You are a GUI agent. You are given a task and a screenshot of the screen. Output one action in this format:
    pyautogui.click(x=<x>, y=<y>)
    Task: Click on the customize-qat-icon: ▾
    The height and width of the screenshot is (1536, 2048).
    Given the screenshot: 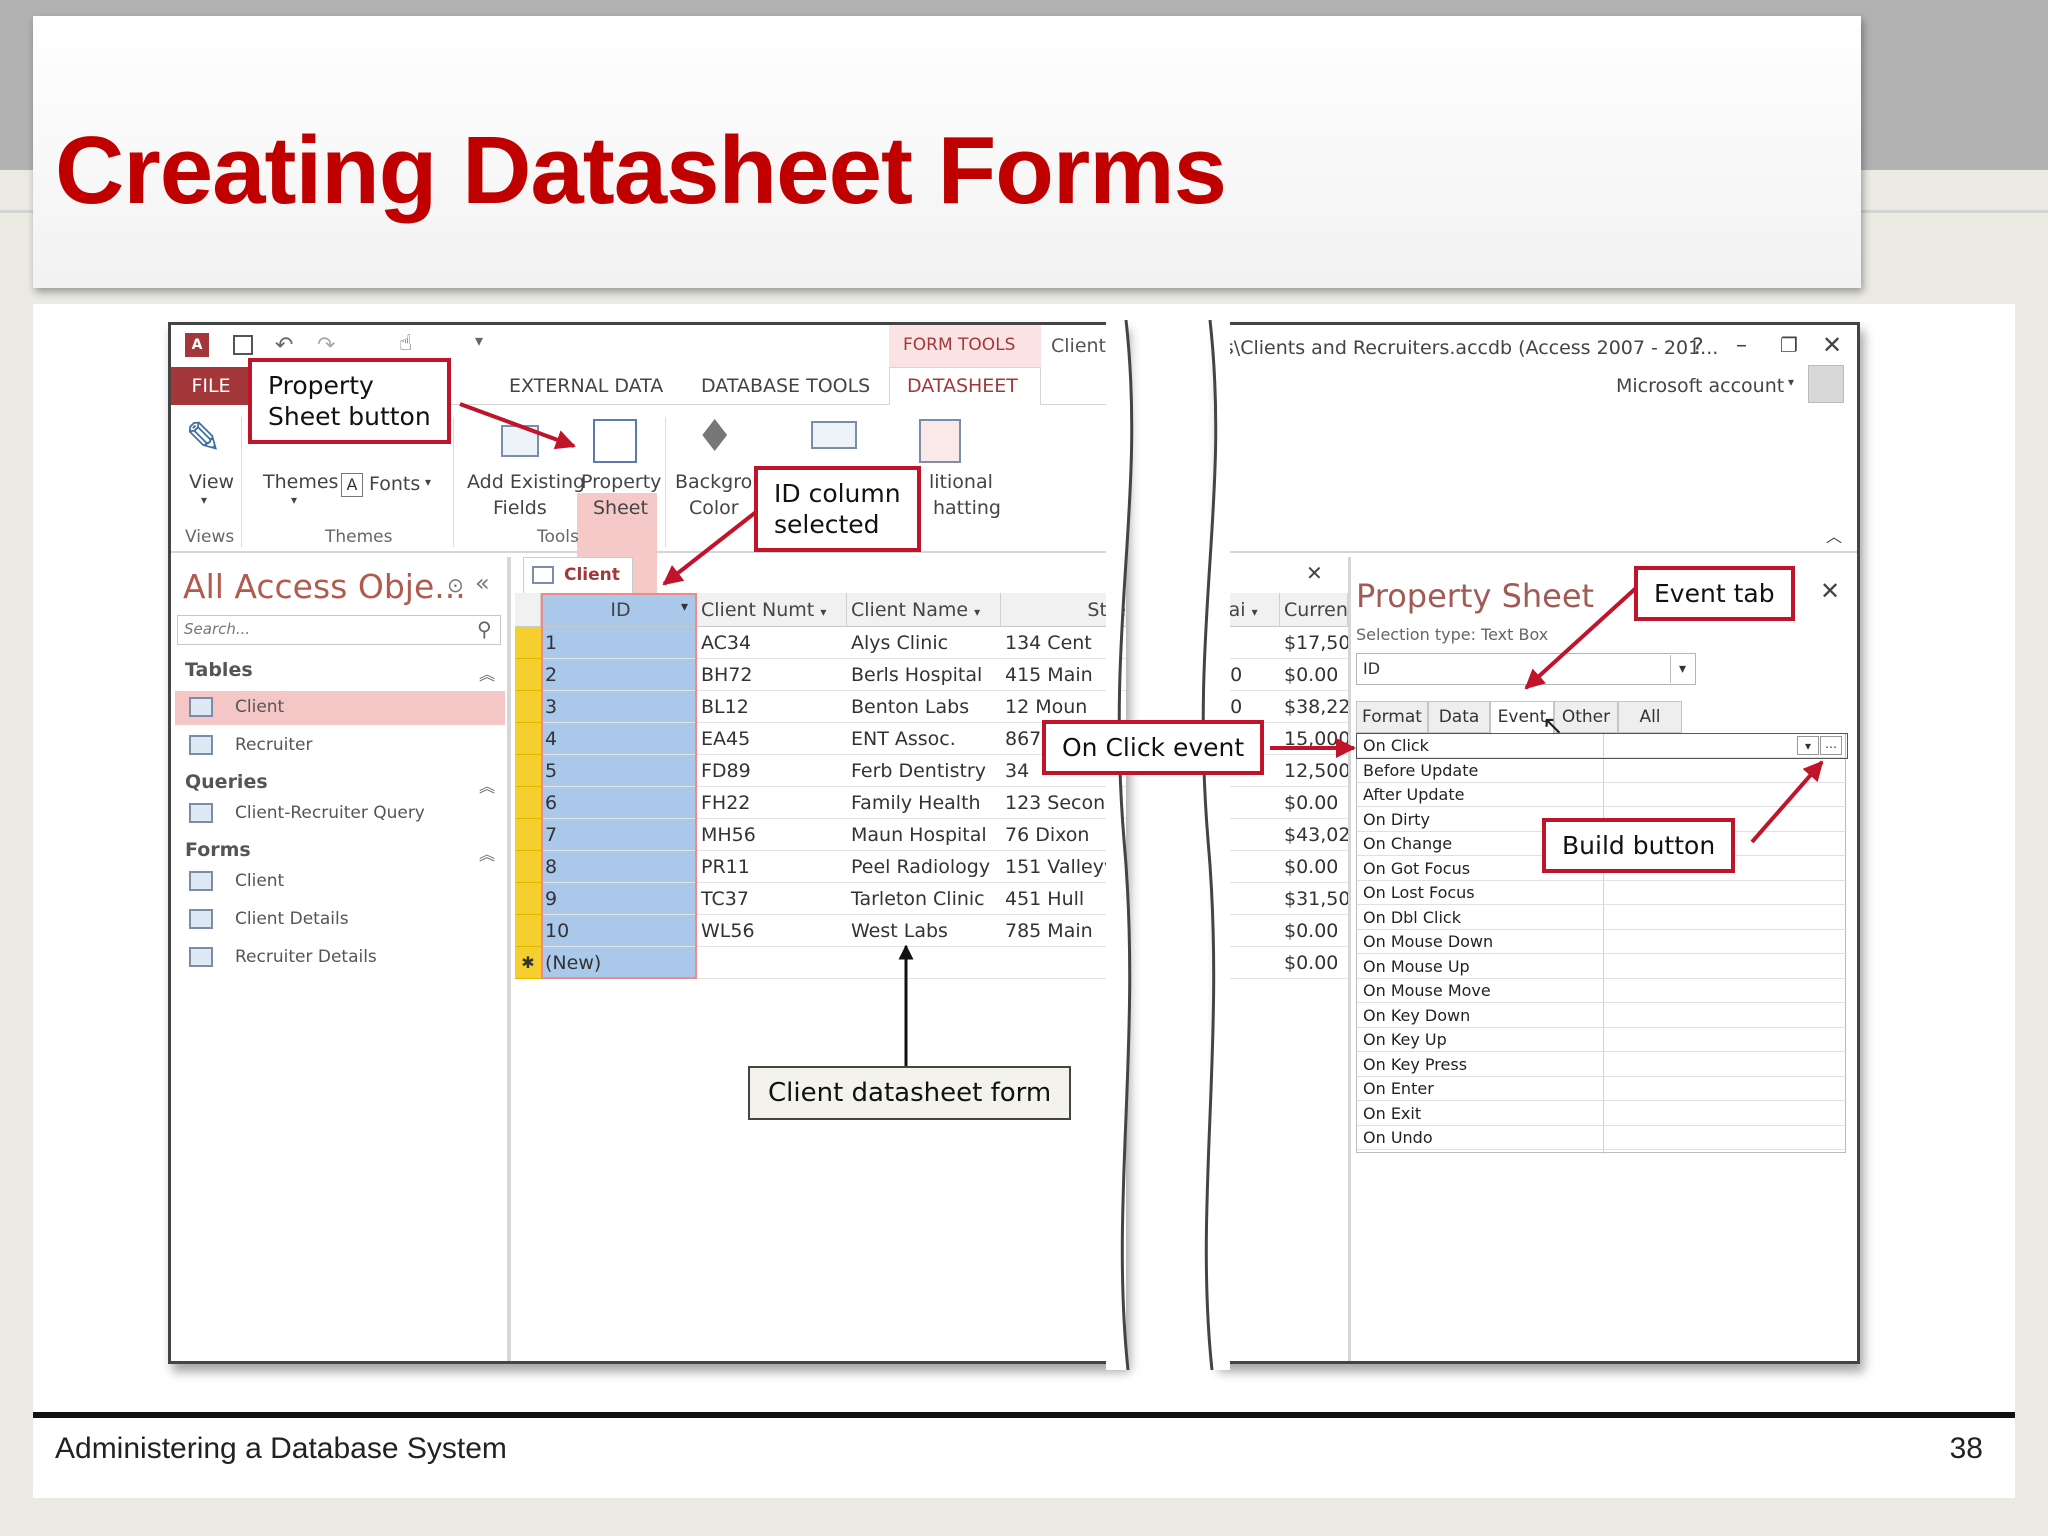 What is the action you would take?
    pyautogui.click(x=479, y=340)
    